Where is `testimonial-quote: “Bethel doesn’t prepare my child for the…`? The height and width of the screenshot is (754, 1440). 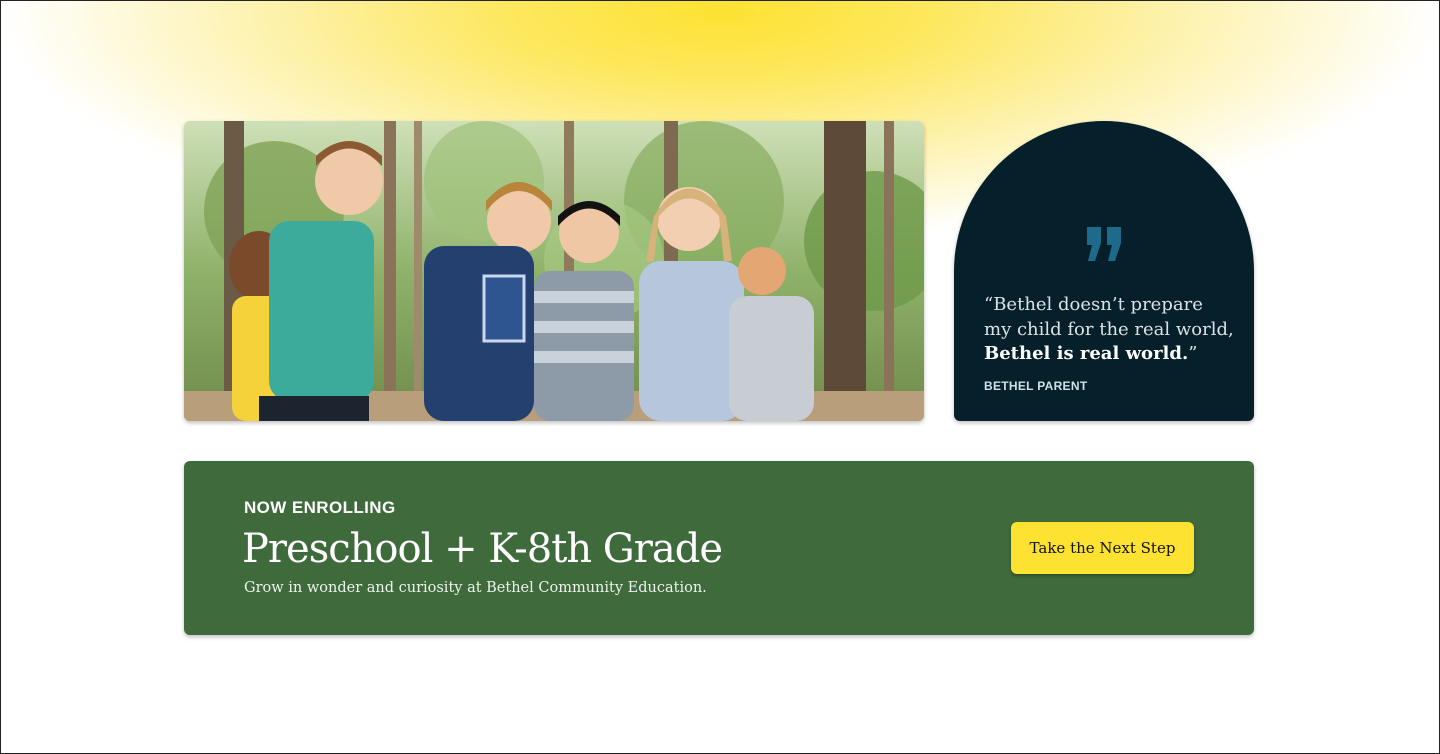 testimonial-quote: “Bethel doesn’t prepare my child for the… is located at coordinates (1109, 330).